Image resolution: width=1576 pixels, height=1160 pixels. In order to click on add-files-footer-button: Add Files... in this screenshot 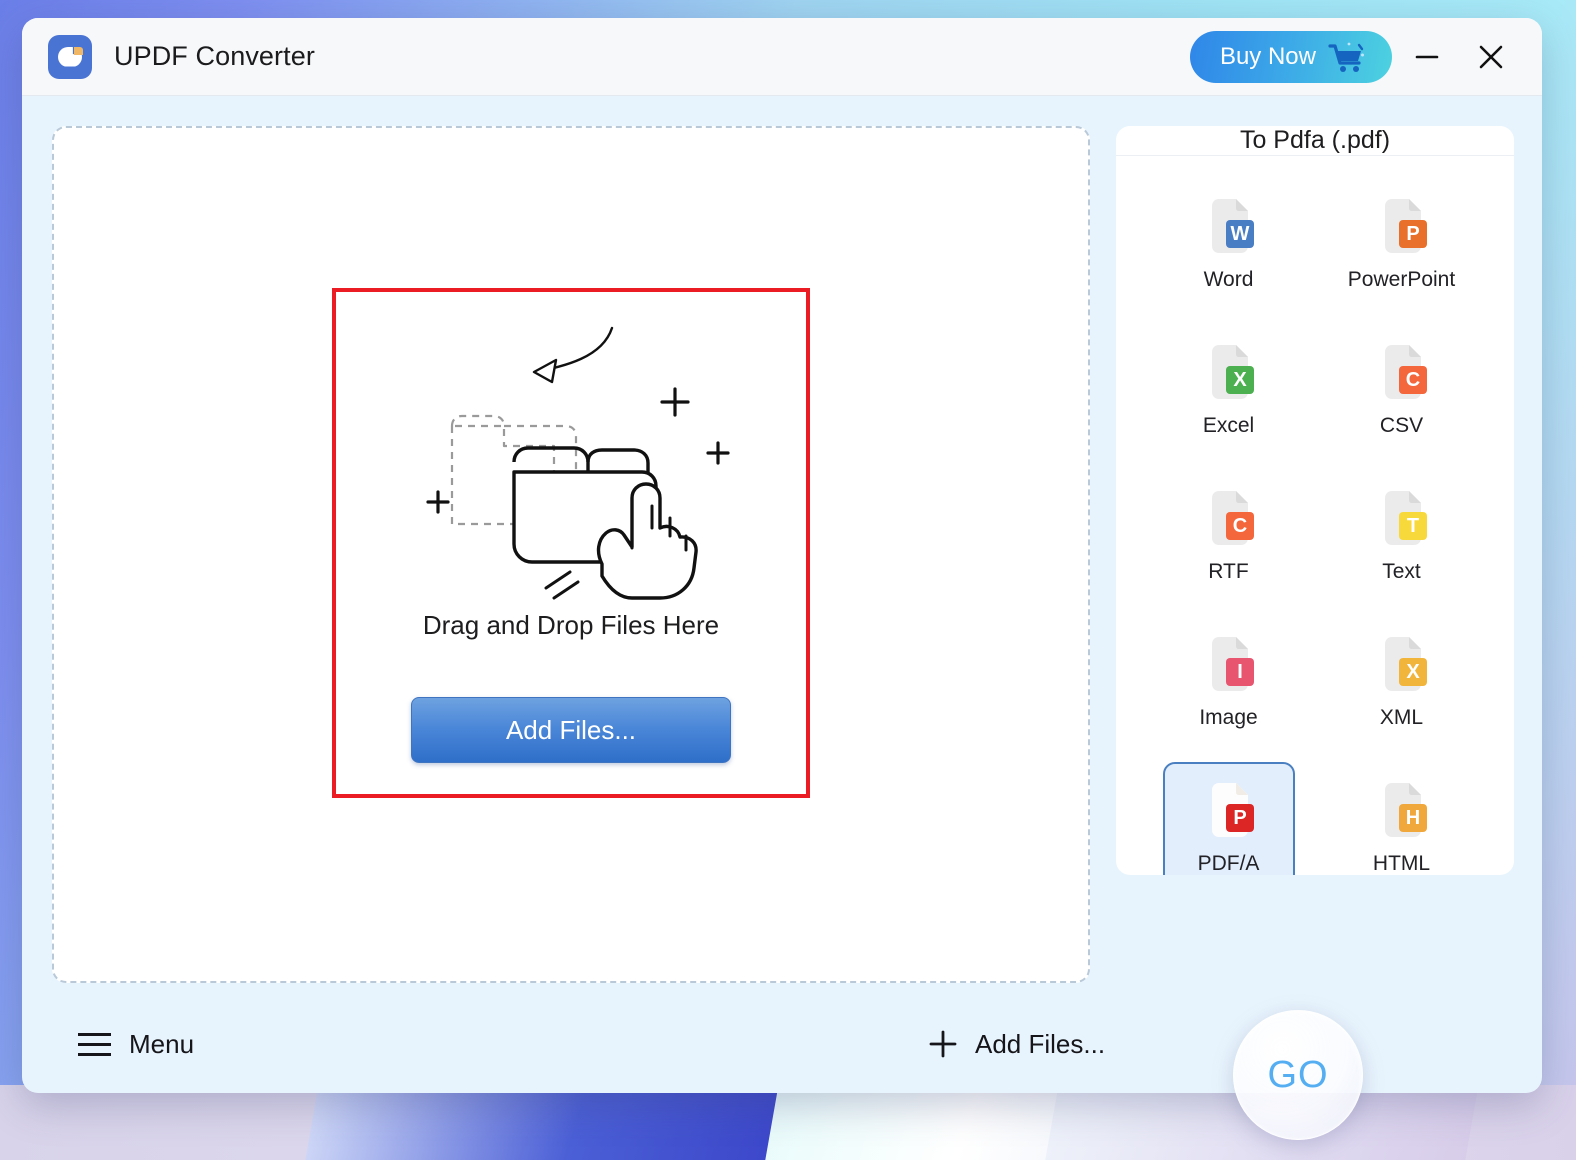, I will do `click(1016, 1044)`.